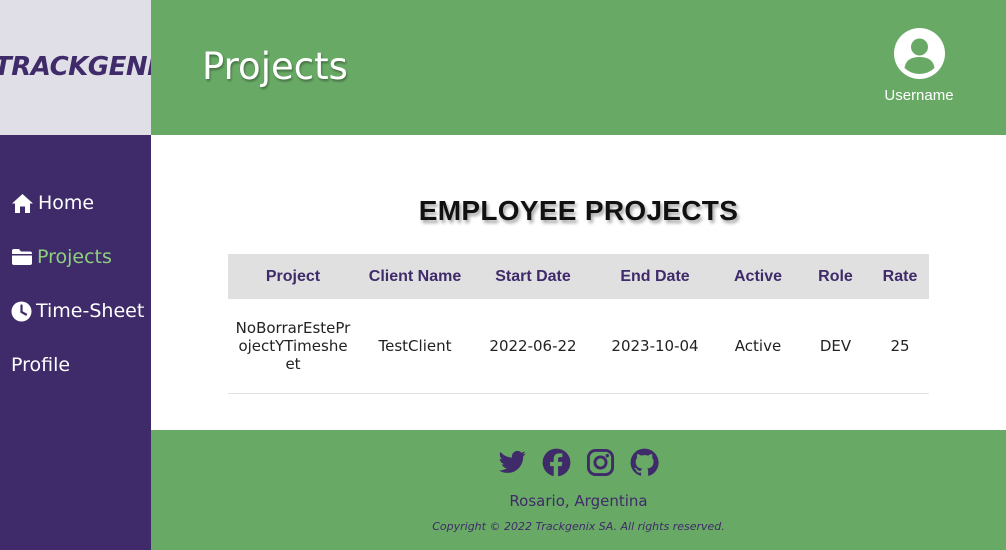  What do you see at coordinates (900, 346) in the screenshot?
I see `cell-rate: 25` at bounding box center [900, 346].